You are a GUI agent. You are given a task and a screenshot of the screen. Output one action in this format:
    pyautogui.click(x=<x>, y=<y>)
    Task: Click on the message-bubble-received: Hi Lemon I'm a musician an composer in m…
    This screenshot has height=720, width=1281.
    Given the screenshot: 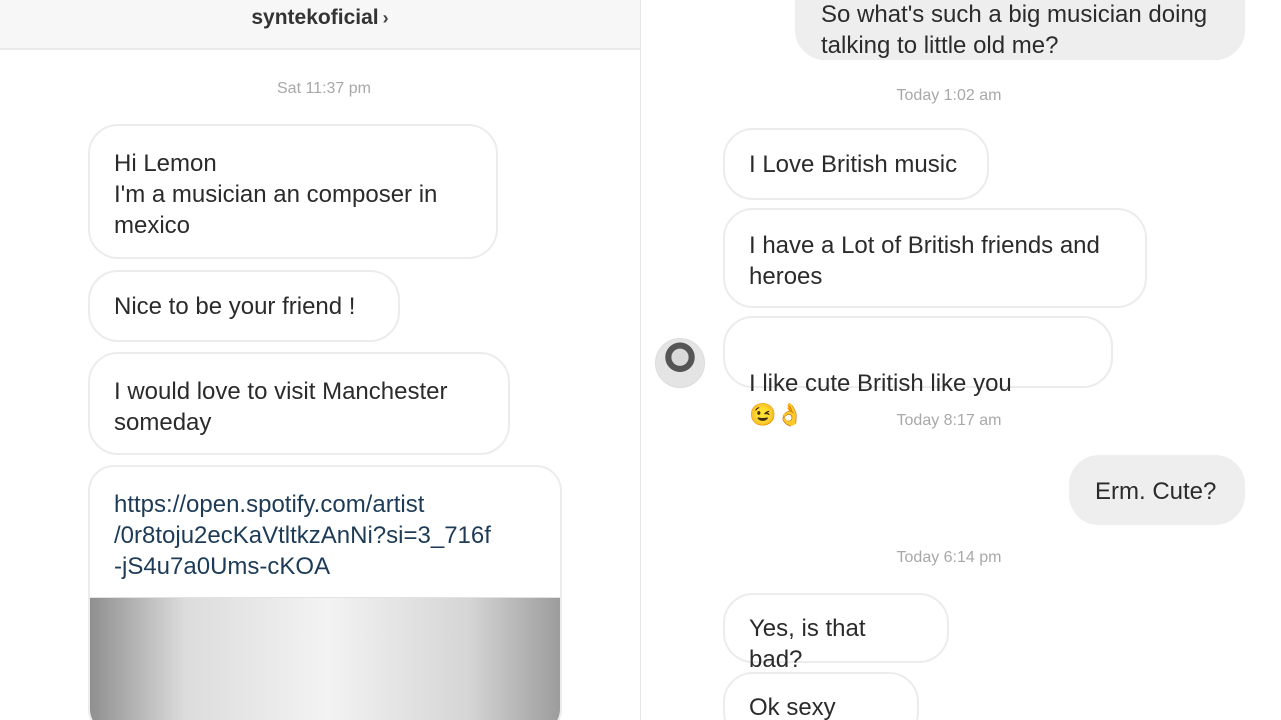 What is the action you would take?
    pyautogui.click(x=293, y=191)
    